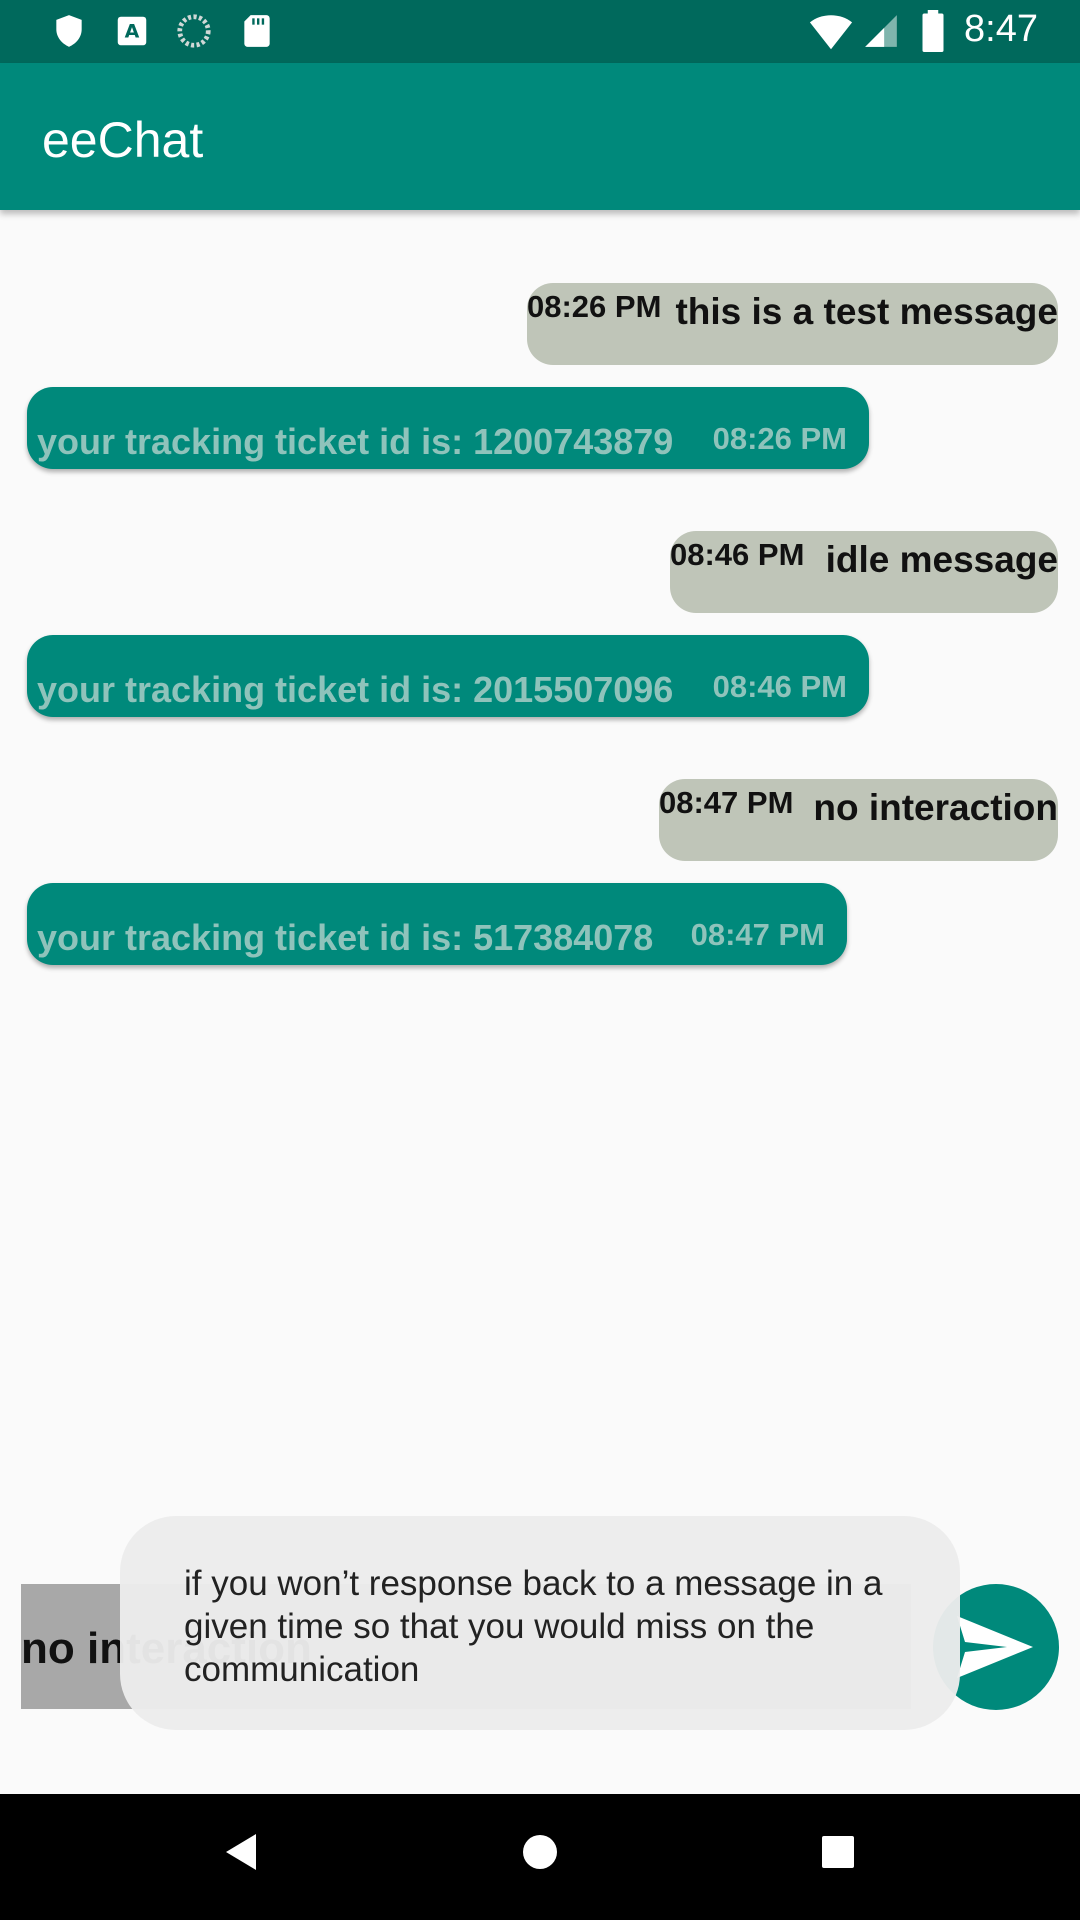  I want to click on message-text: this is a test message, so click(866, 311).